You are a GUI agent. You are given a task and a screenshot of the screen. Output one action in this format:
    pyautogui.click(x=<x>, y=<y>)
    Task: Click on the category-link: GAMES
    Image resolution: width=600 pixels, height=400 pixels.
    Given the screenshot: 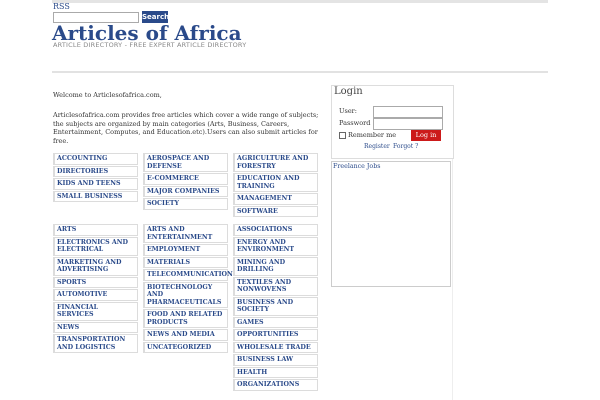 What is the action you would take?
    pyautogui.click(x=275, y=322)
    